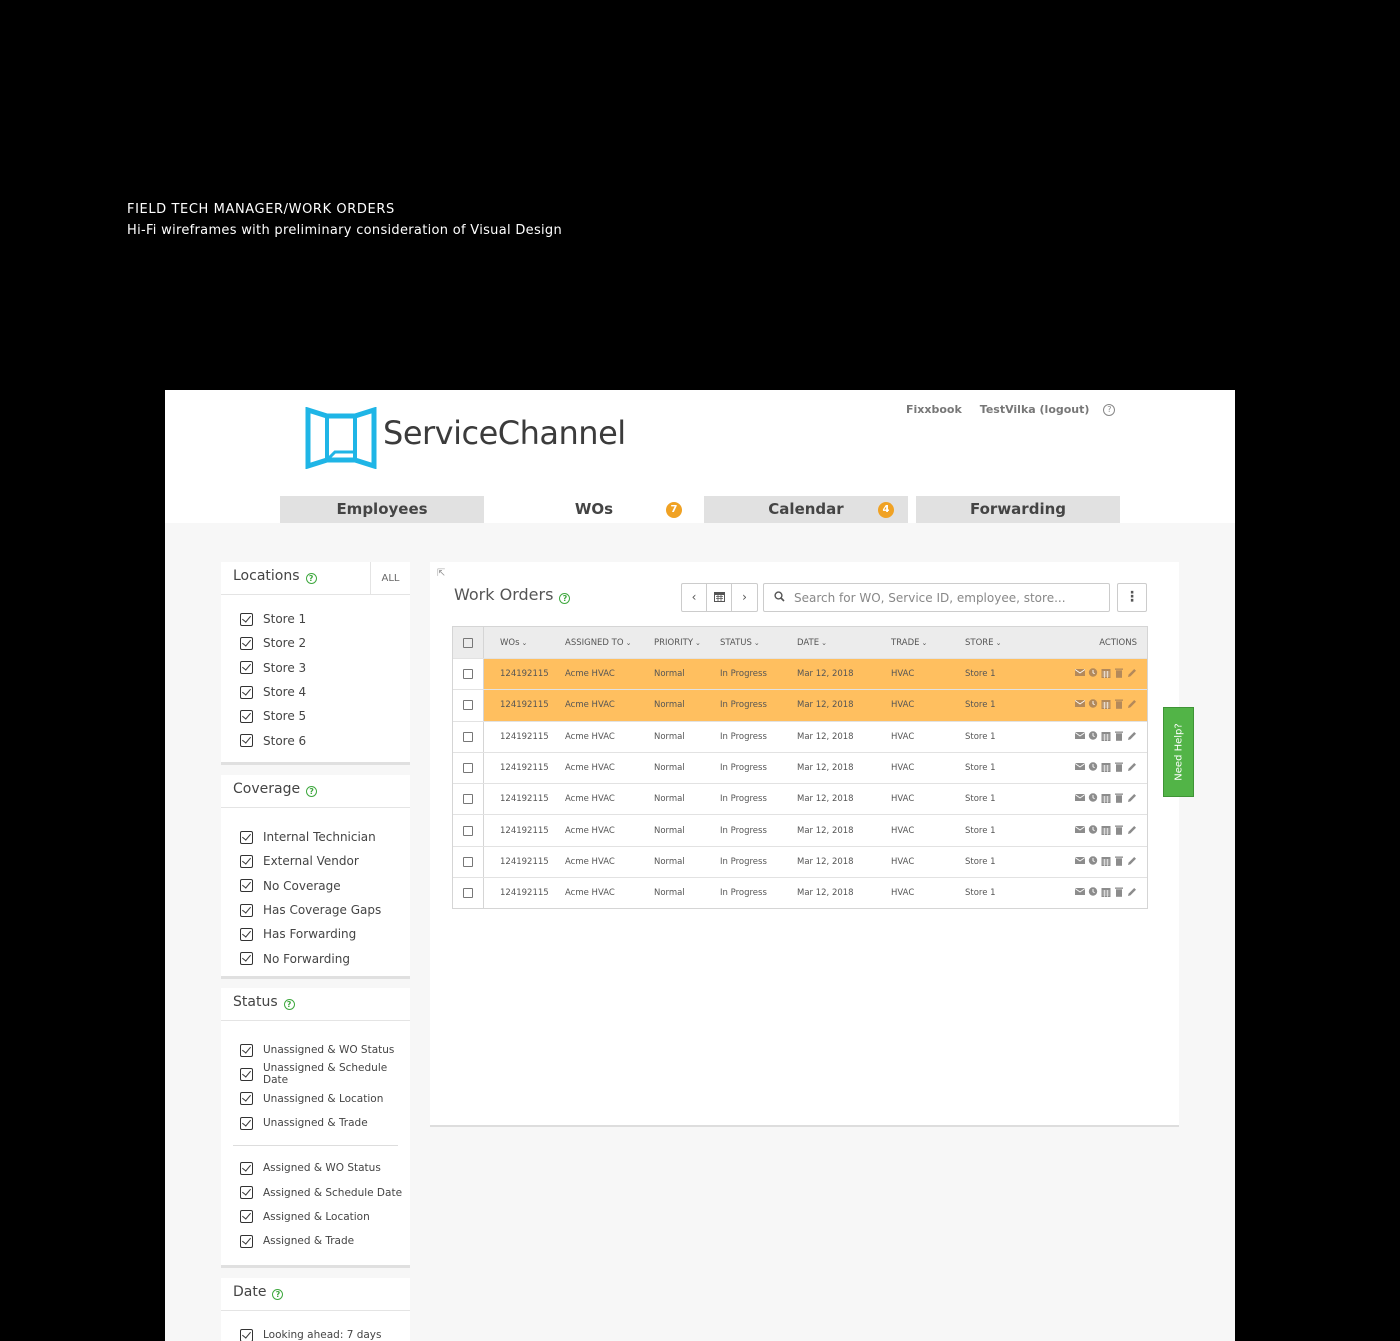  What do you see at coordinates (744, 597) in the screenshot?
I see `next-button: ›` at bounding box center [744, 597].